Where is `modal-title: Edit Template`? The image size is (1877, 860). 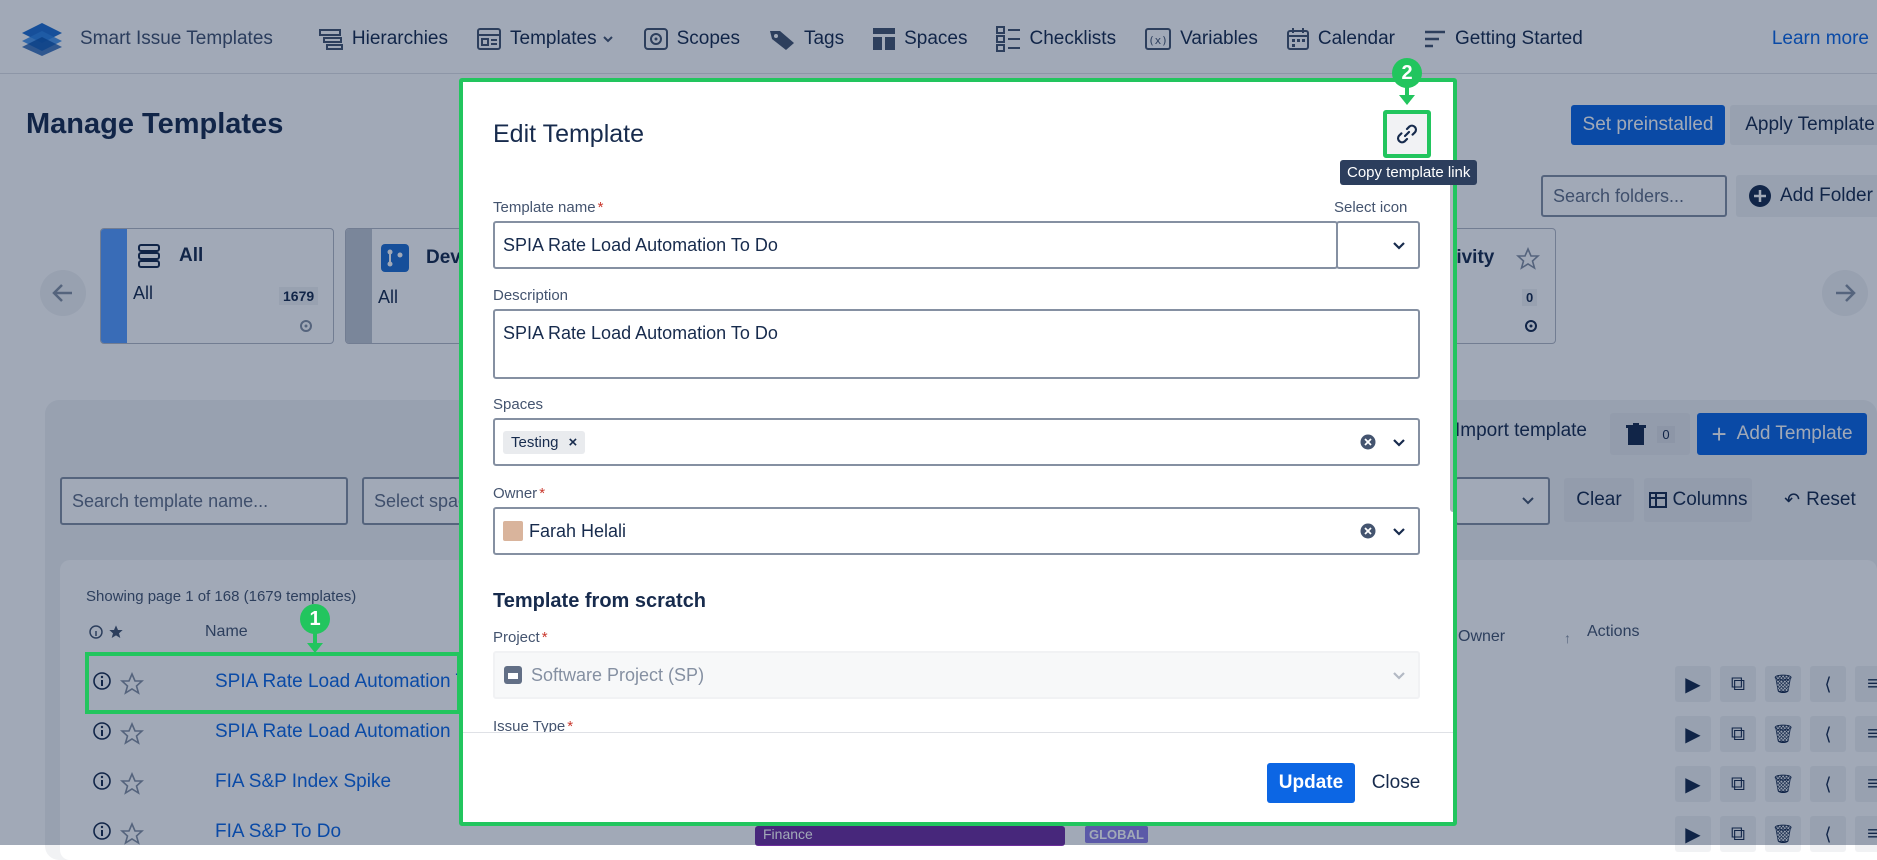
modal-title: Edit Template is located at coordinates (569, 134).